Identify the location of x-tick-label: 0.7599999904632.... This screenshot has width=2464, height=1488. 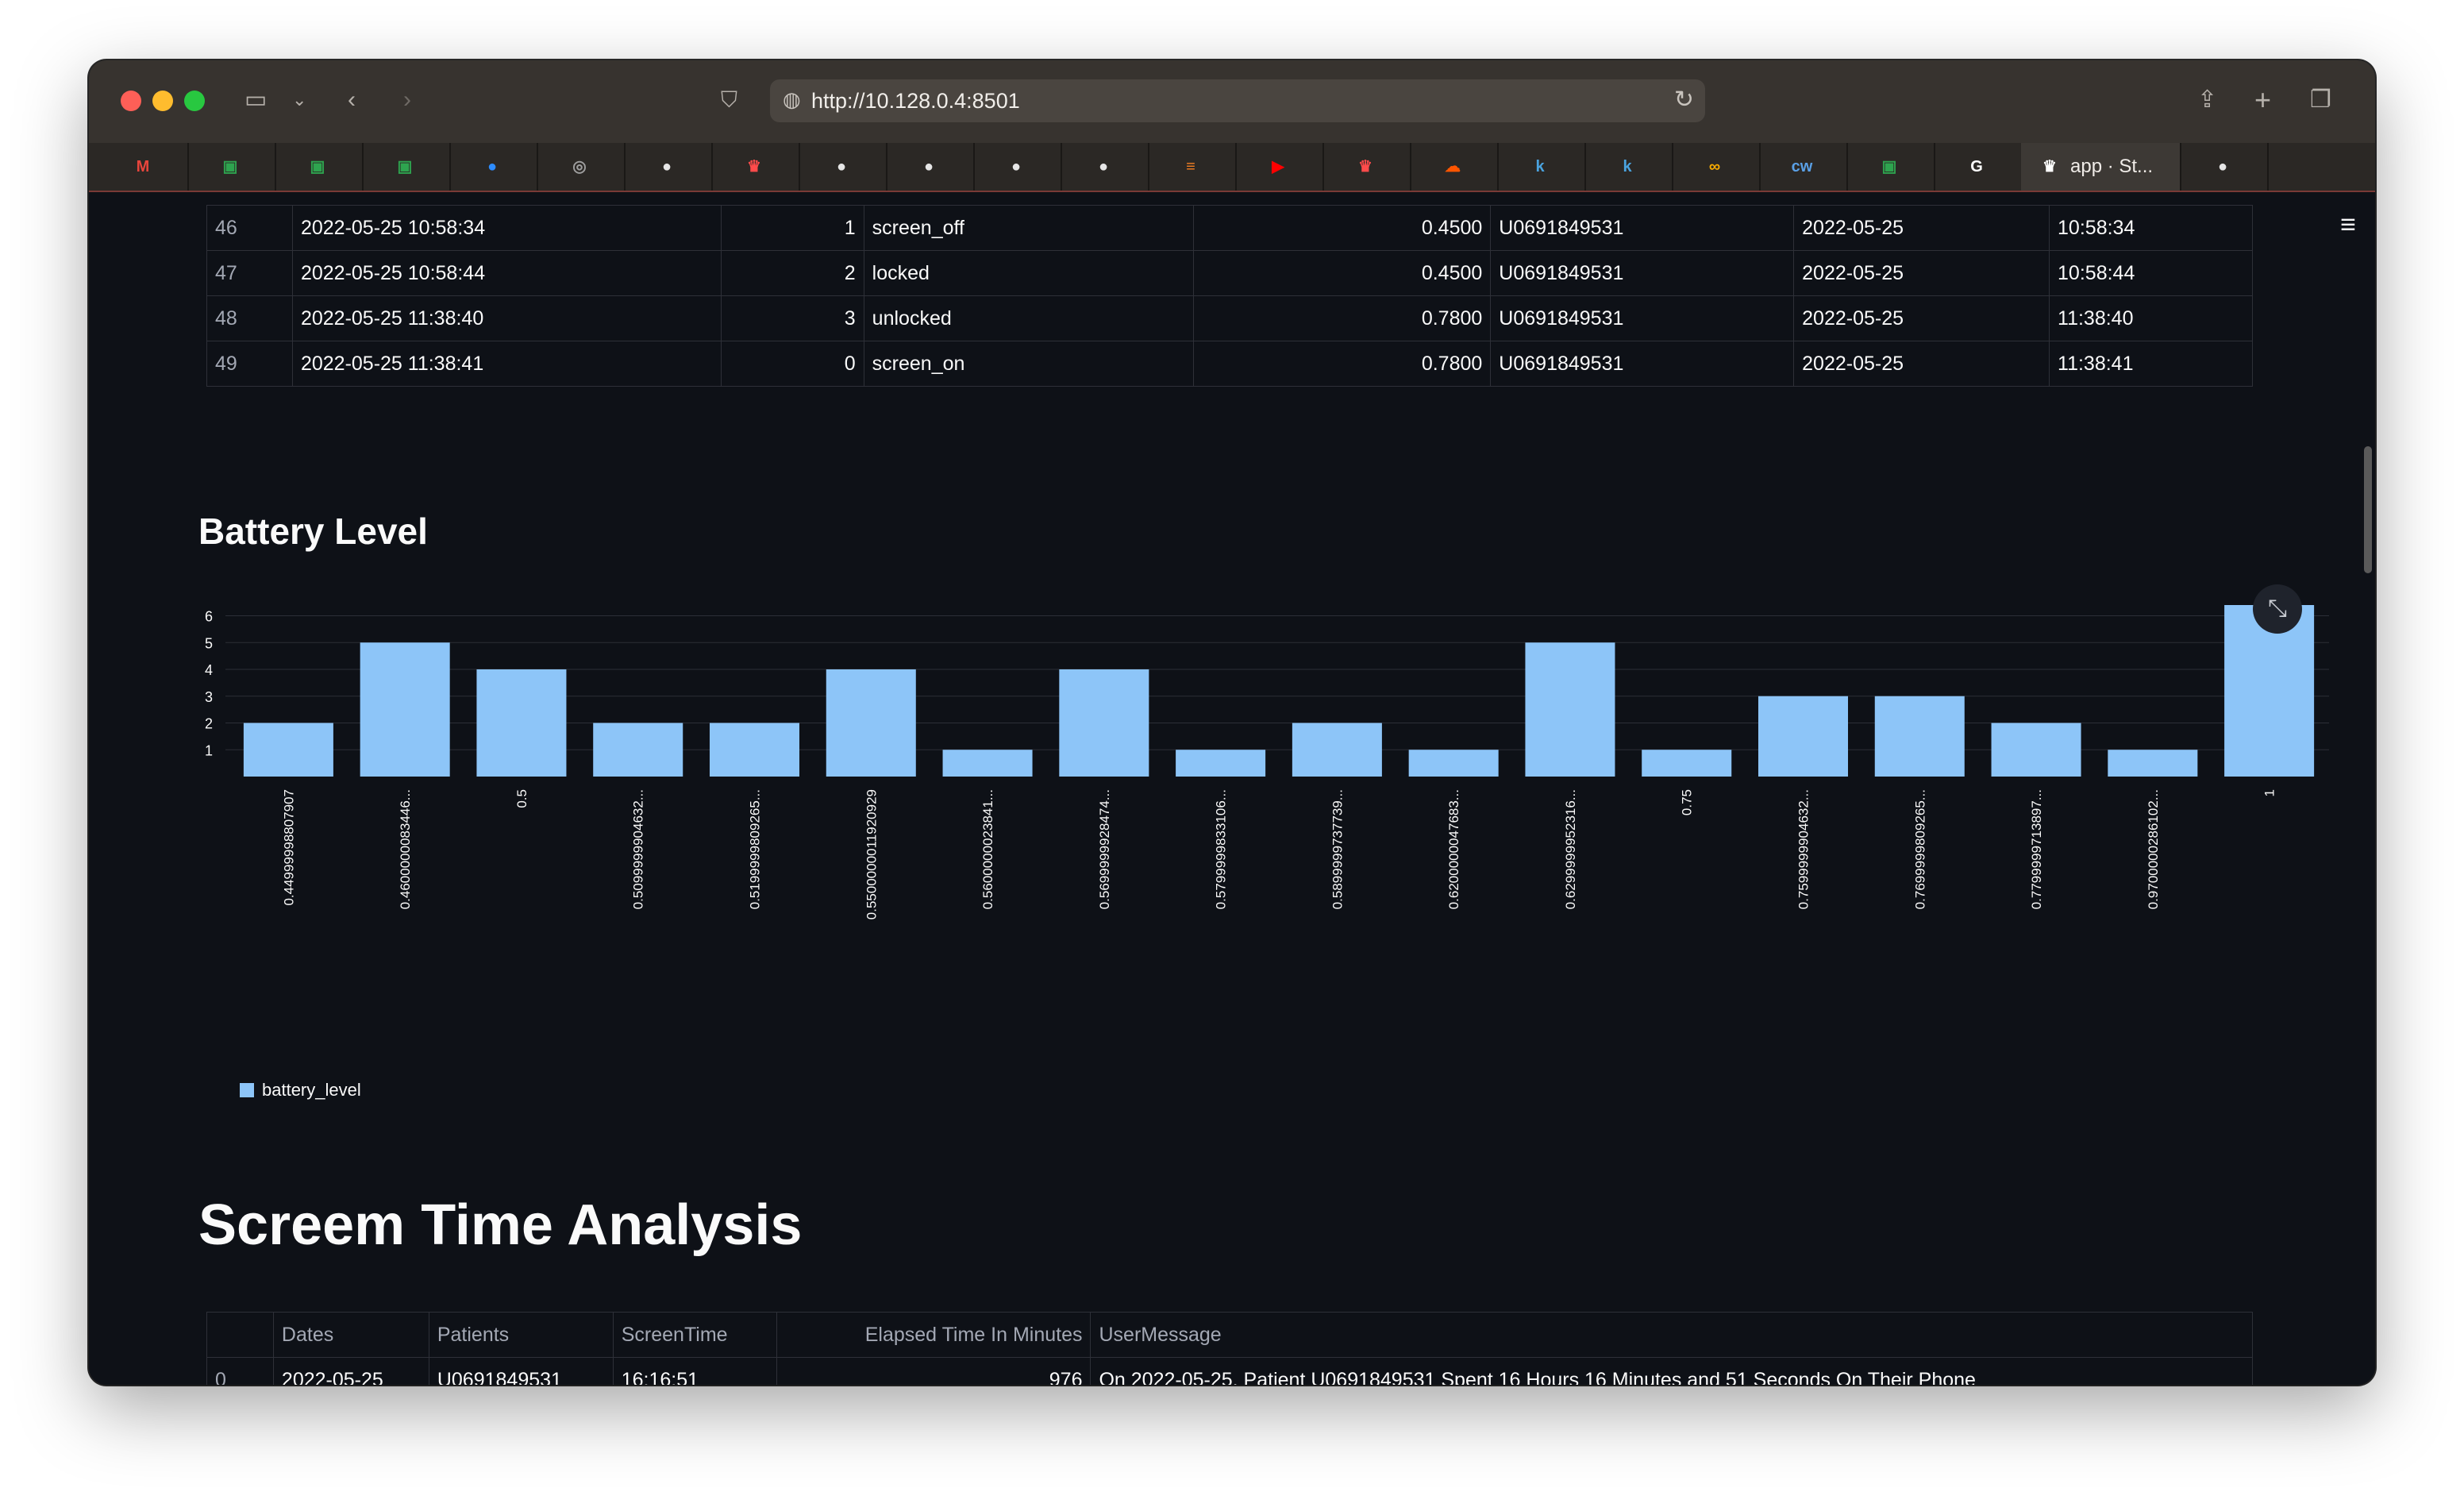
(1804, 849).